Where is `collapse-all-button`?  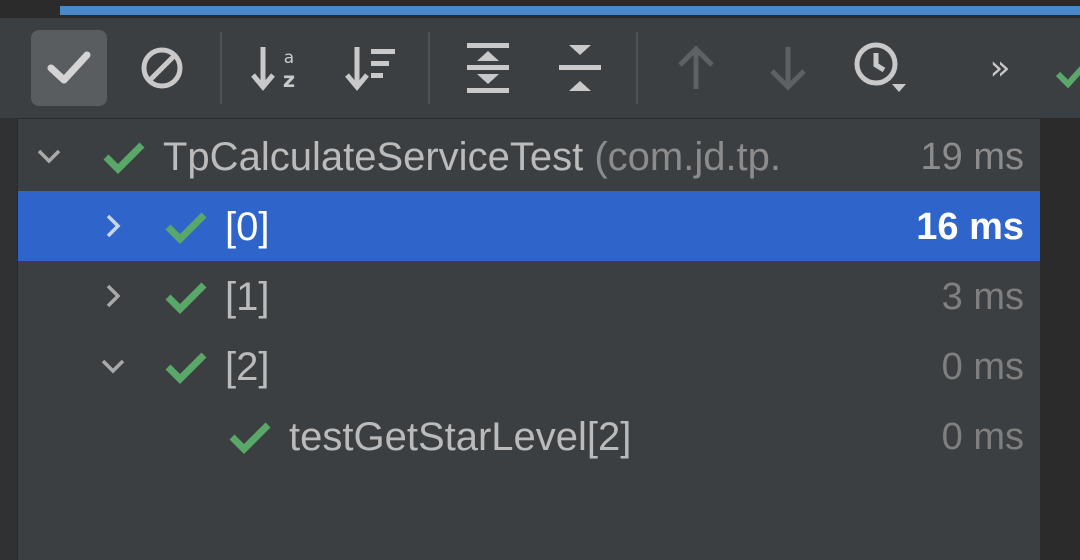 collapse-all-button is located at coordinates (580, 68).